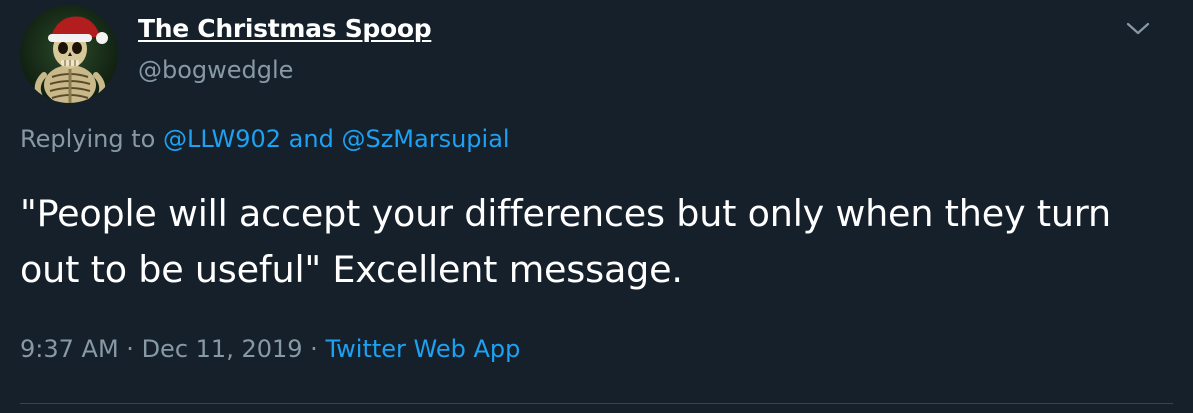  Describe the element at coordinates (88, 139) in the screenshot. I see `replying-prefix: Replying to` at that location.